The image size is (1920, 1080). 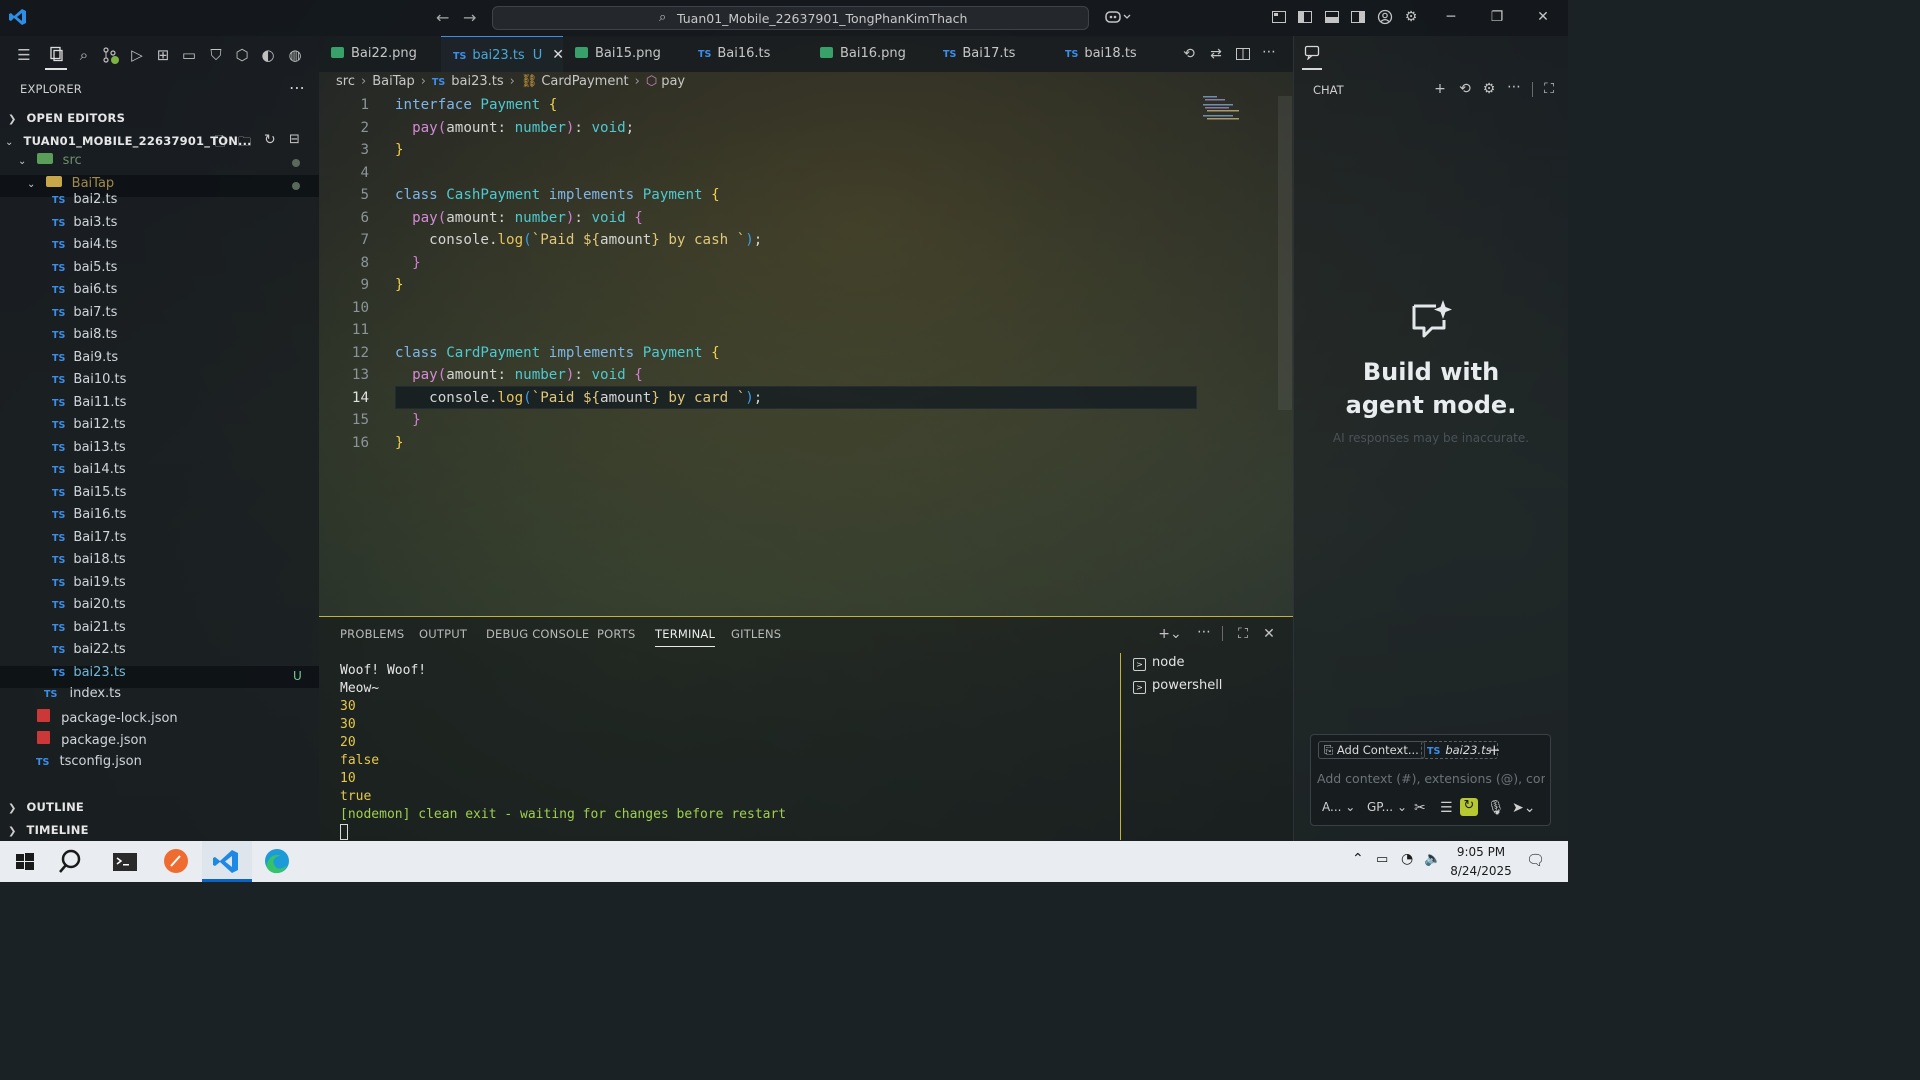 What do you see at coordinates (1469, 807) in the screenshot?
I see `auto-approve-icon: ↻` at bounding box center [1469, 807].